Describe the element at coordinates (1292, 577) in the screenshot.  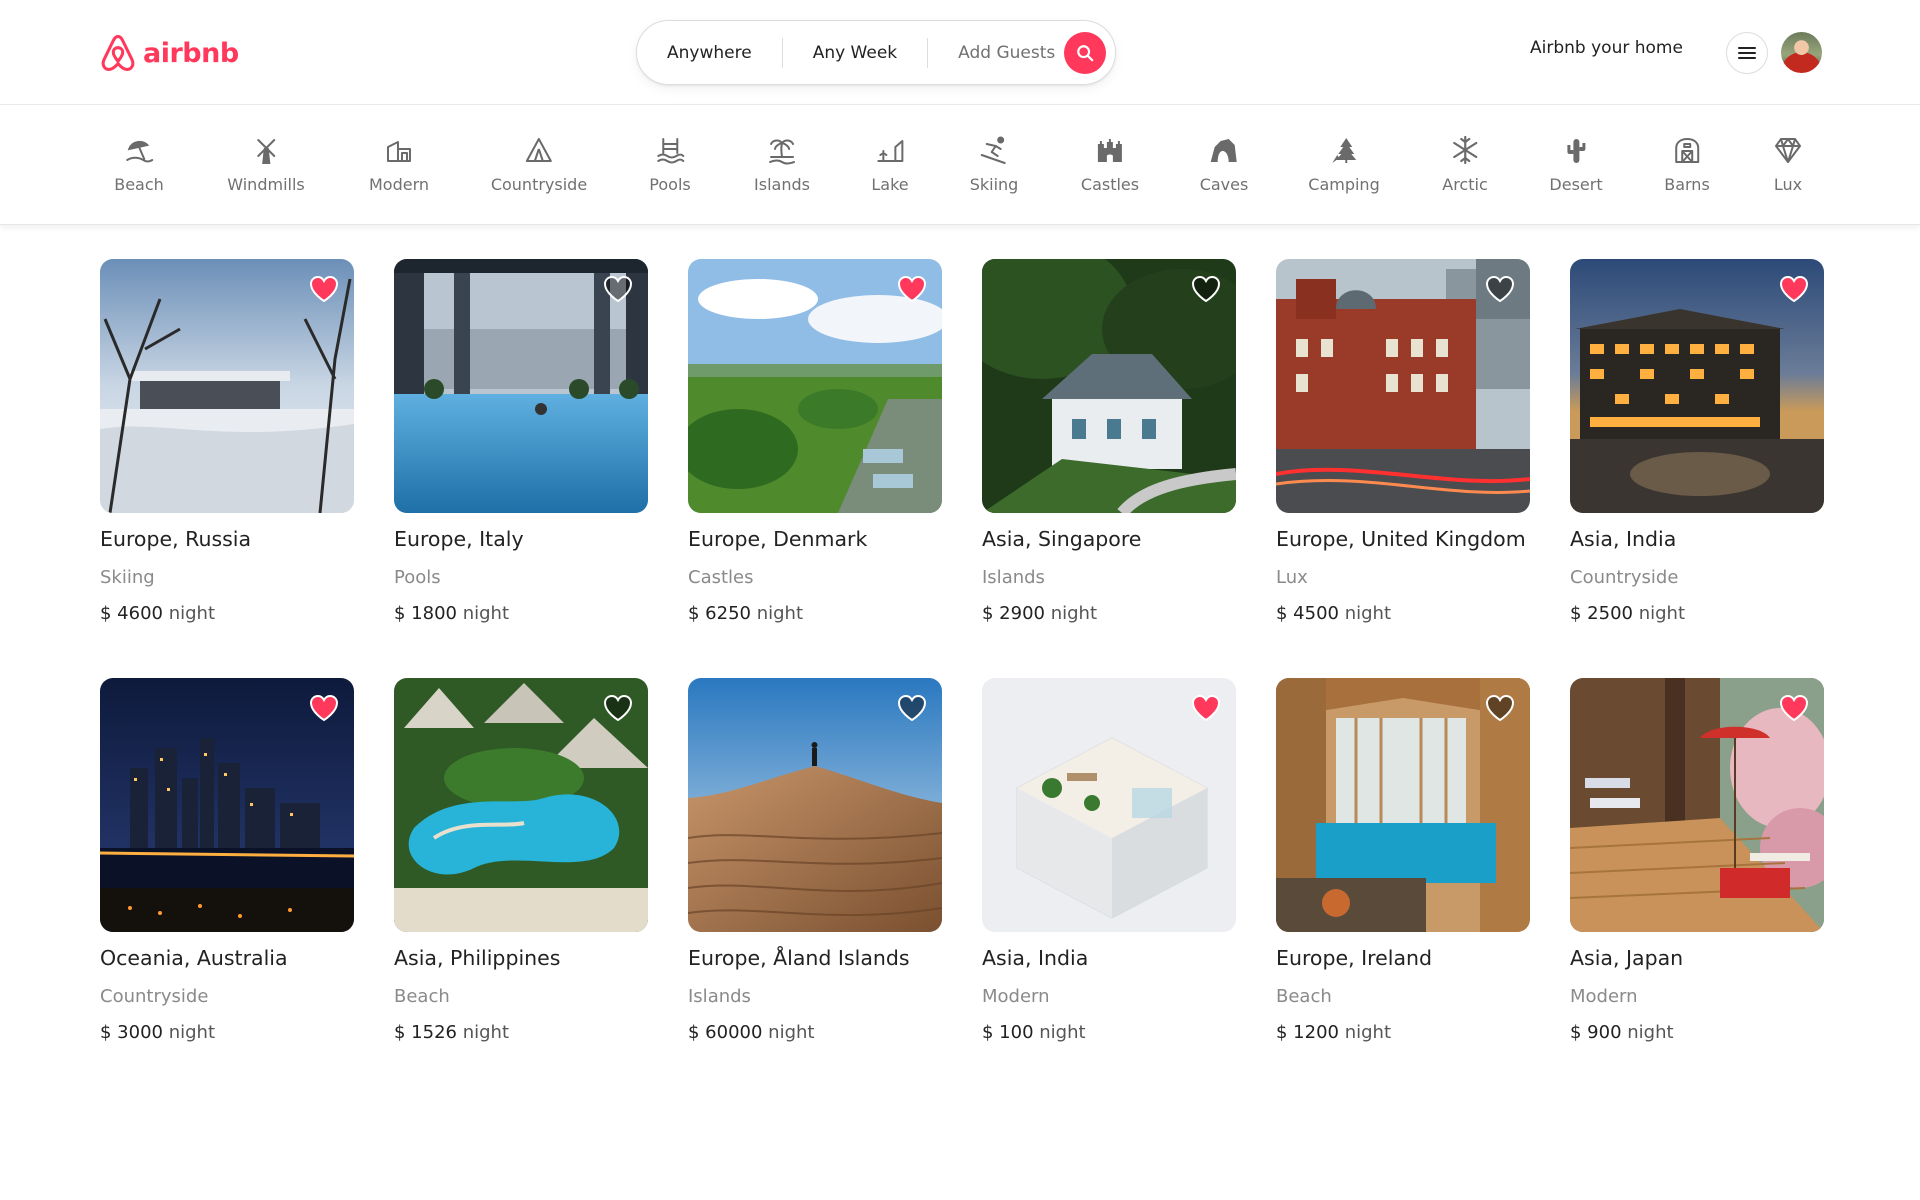
I see `listing-category: Lux` at that location.